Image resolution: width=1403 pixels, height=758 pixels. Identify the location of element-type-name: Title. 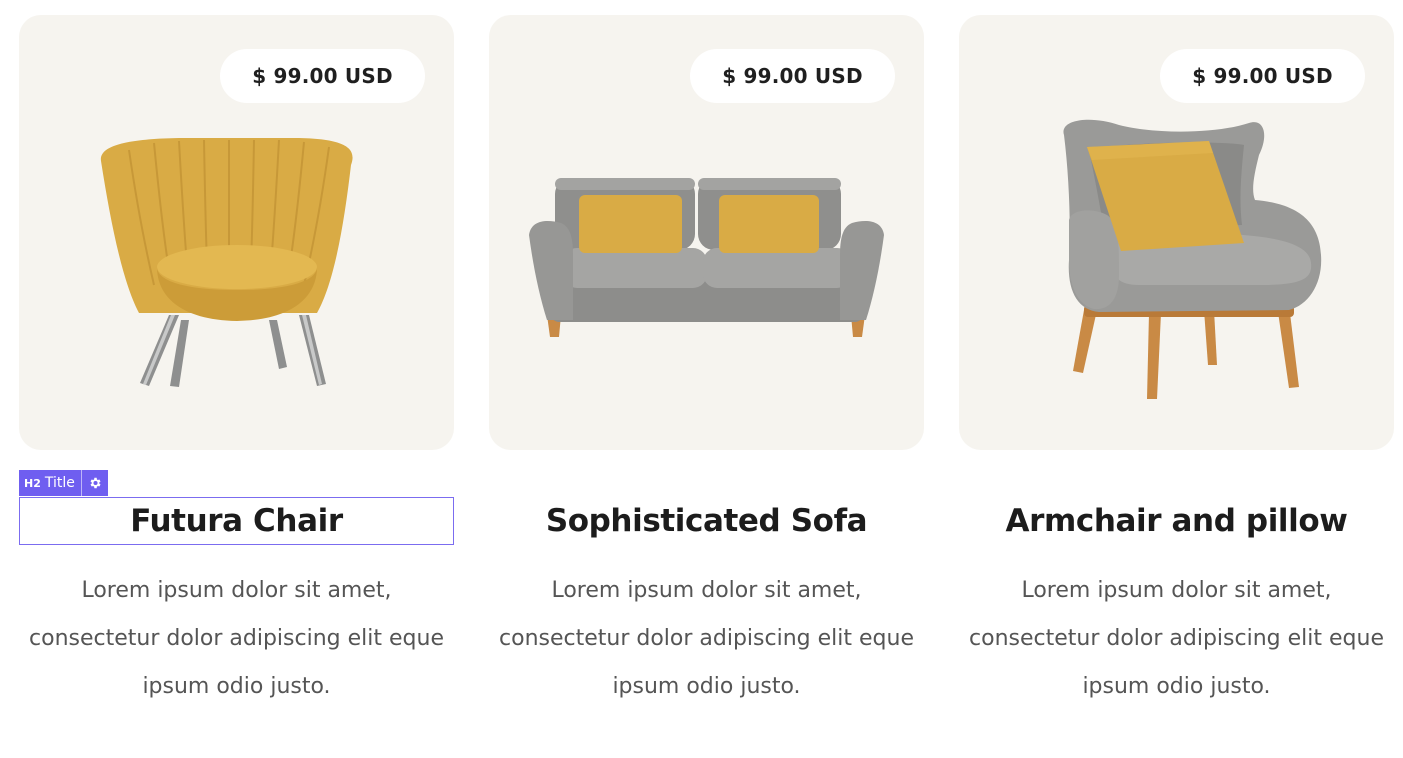
(59, 483).